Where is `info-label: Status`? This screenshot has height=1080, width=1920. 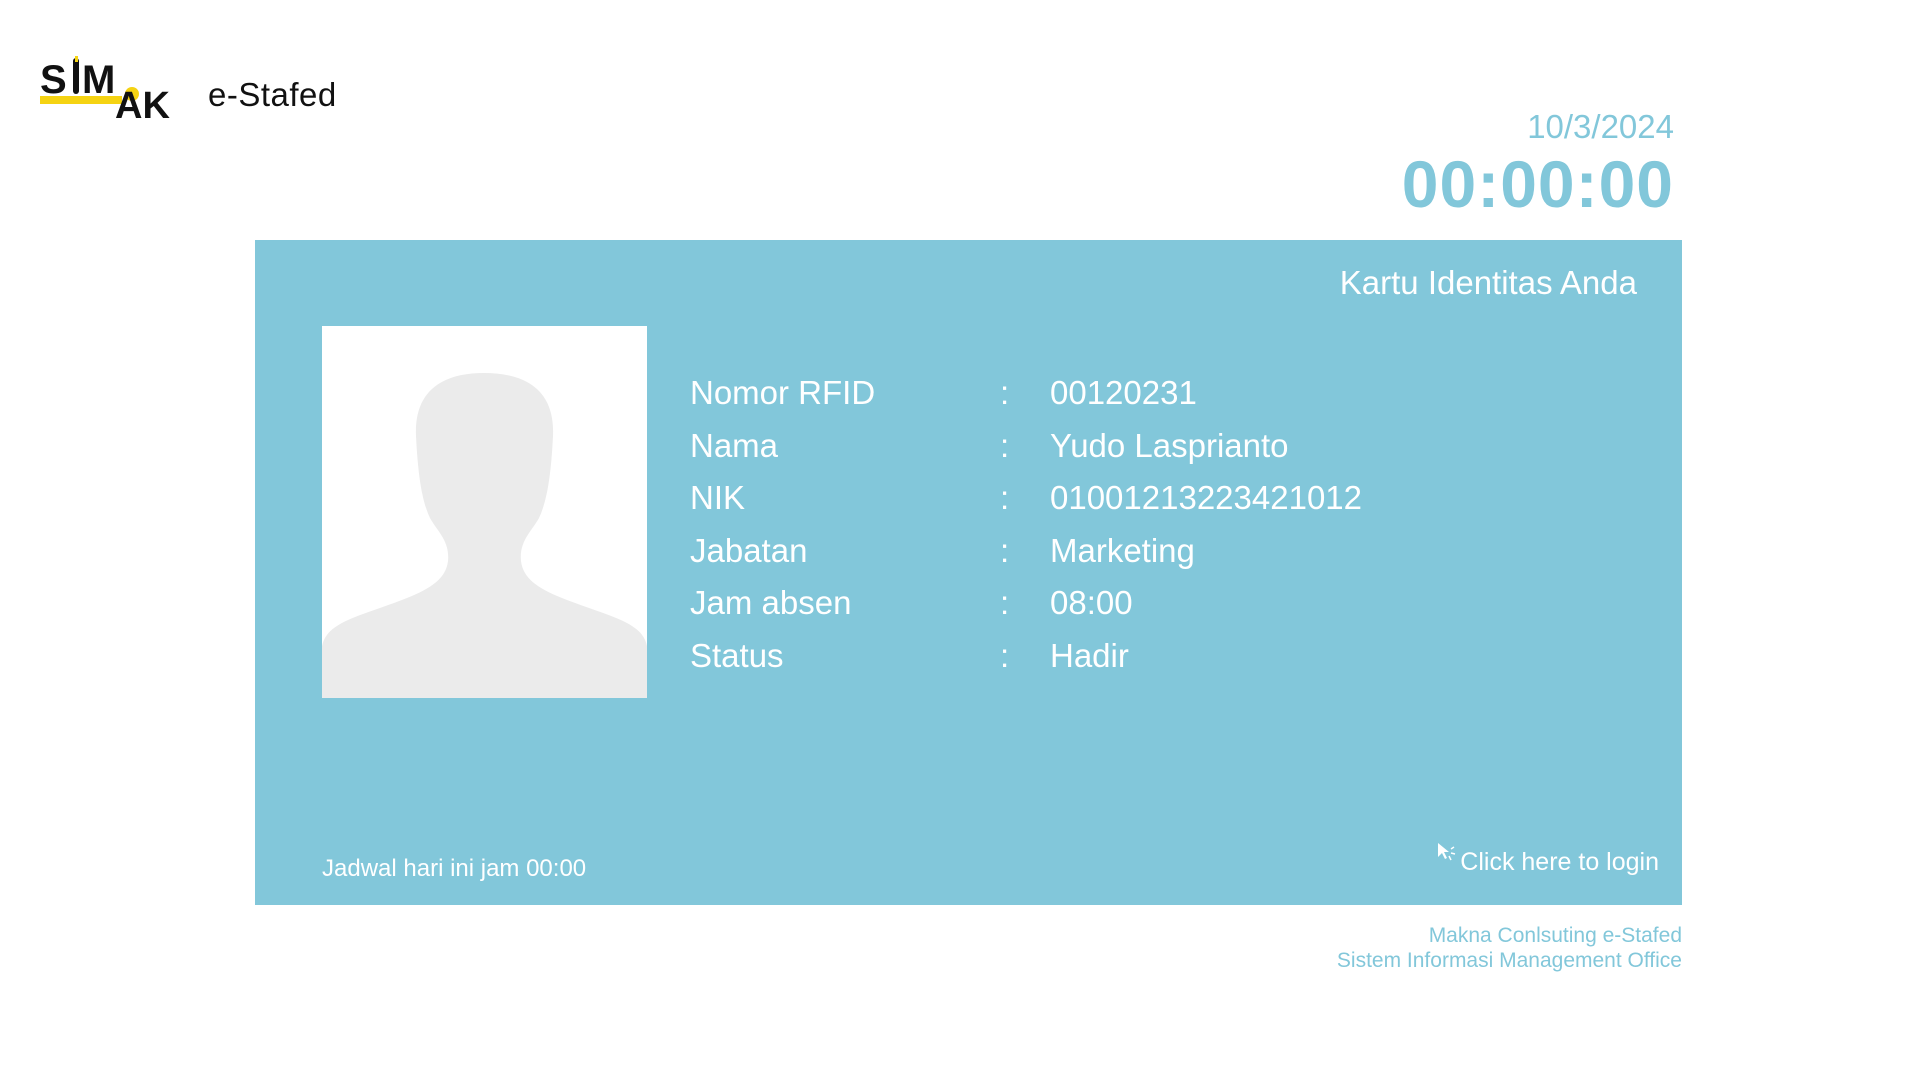 info-label: Status is located at coordinates (737, 655).